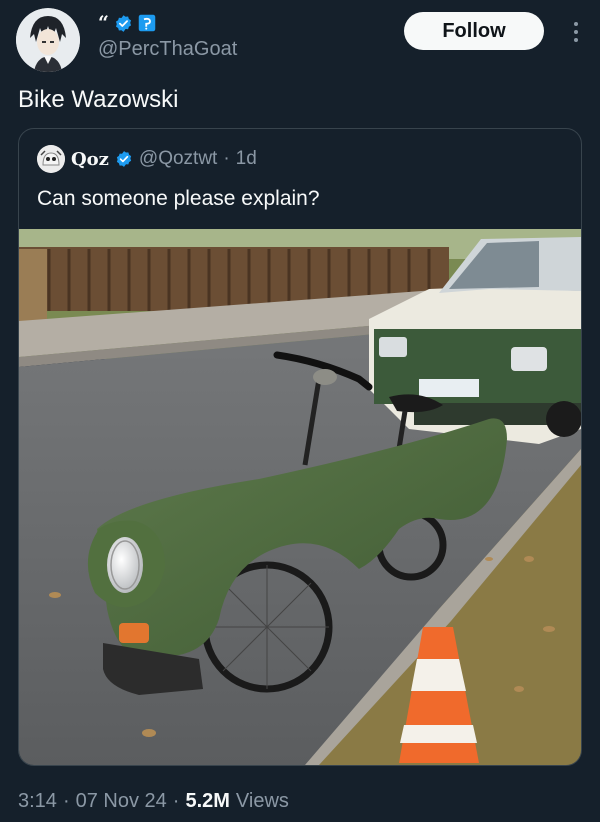  Describe the element at coordinates (124, 159) in the screenshot. I see `quoted-verified-badge-icon` at that location.